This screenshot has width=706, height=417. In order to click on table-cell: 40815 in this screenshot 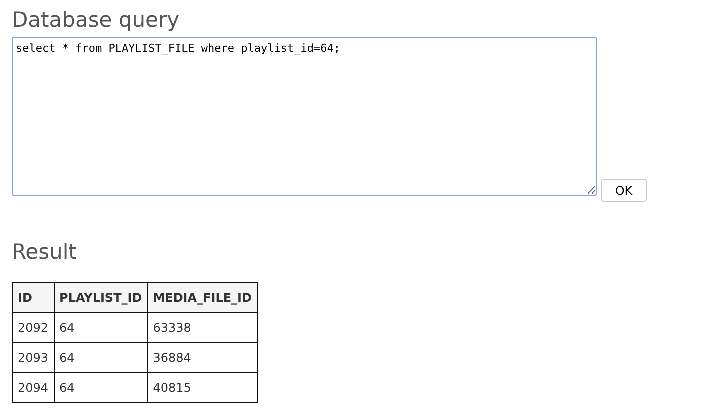, I will do `click(203, 387)`.